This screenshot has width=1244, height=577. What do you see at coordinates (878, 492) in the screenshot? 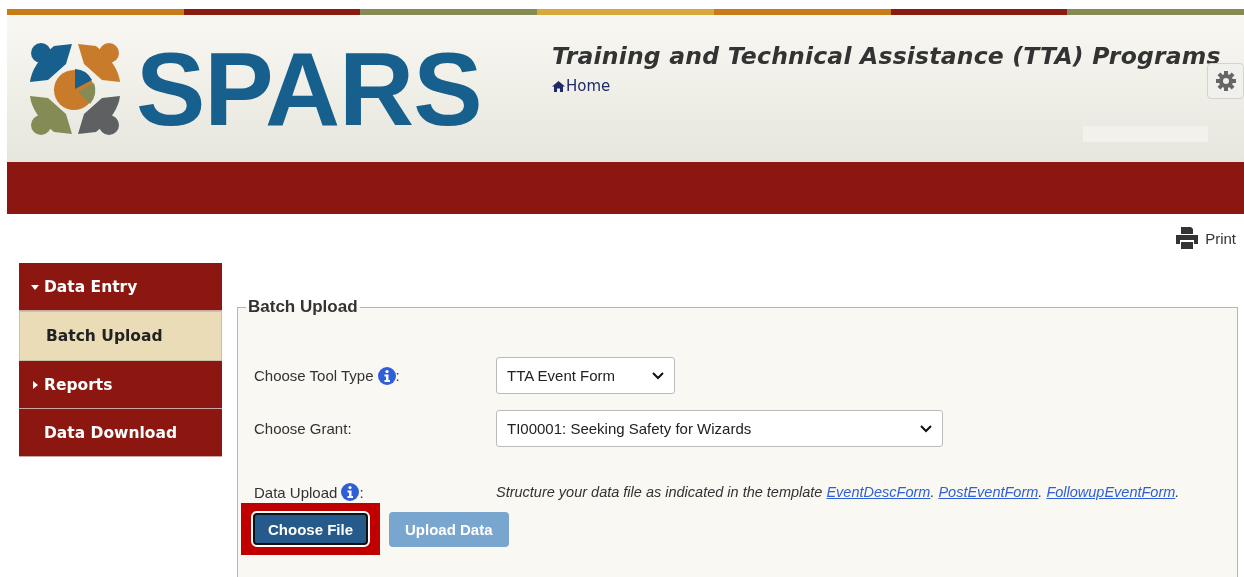
I see `template-link: EventDescForm` at bounding box center [878, 492].